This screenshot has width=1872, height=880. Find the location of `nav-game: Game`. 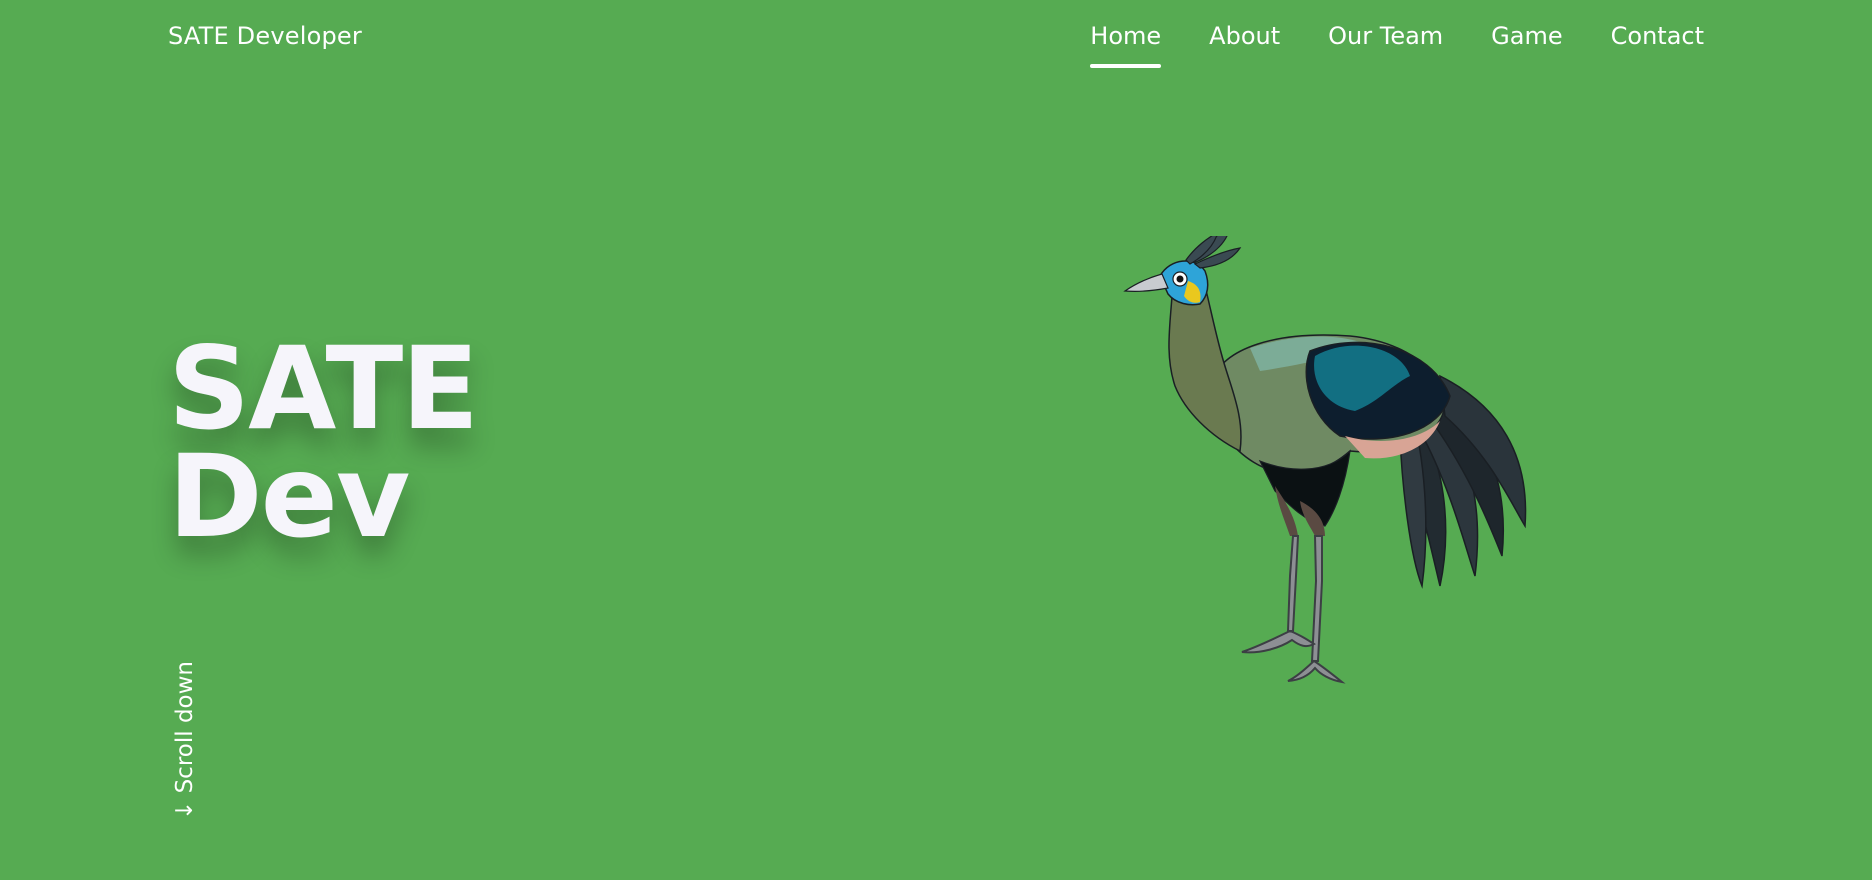

nav-game: Game is located at coordinates (1526, 45).